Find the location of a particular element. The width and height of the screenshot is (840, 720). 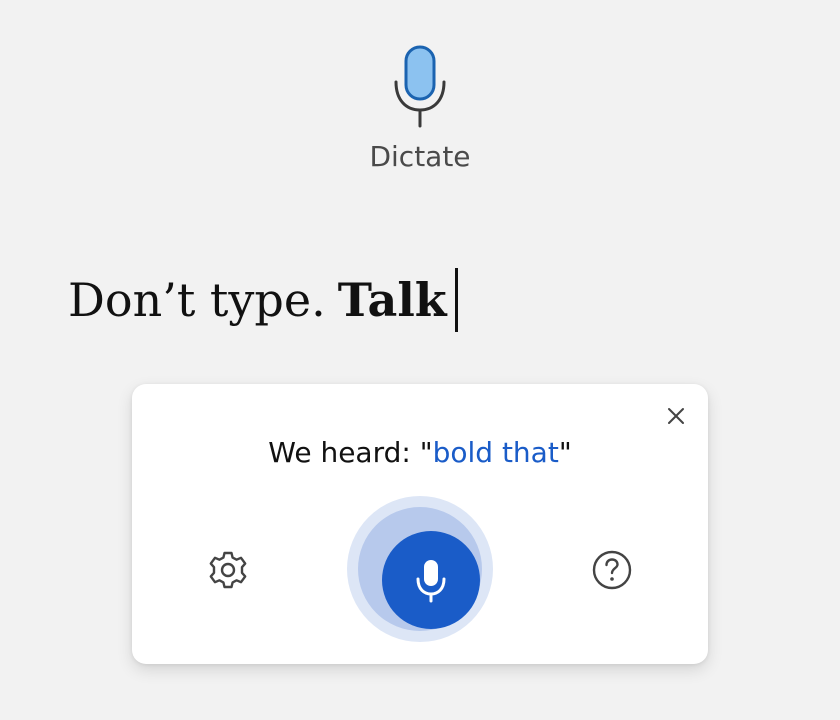

help-circle-icon is located at coordinates (612, 570).